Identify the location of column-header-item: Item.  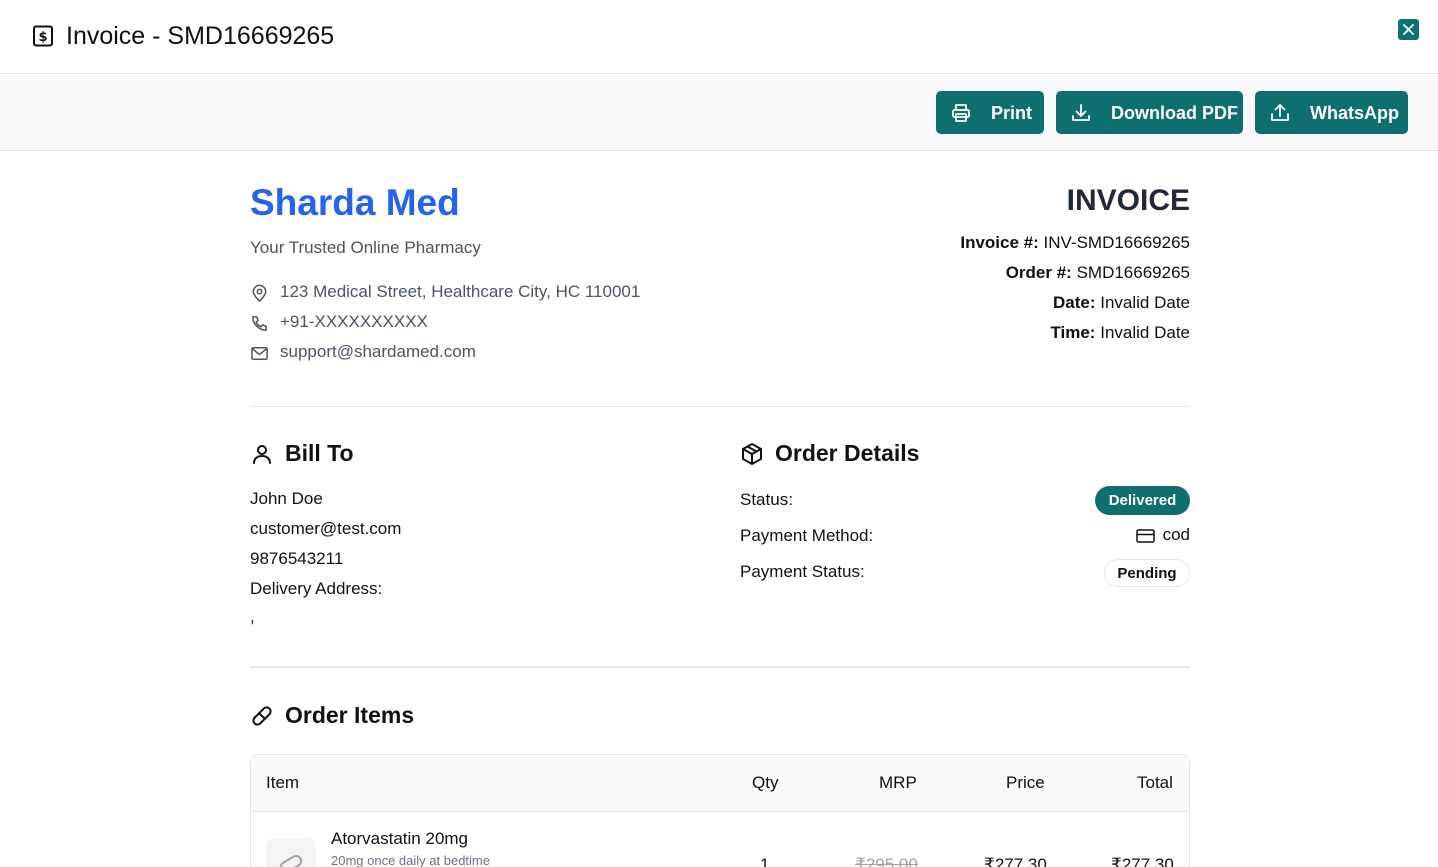
(283, 782).